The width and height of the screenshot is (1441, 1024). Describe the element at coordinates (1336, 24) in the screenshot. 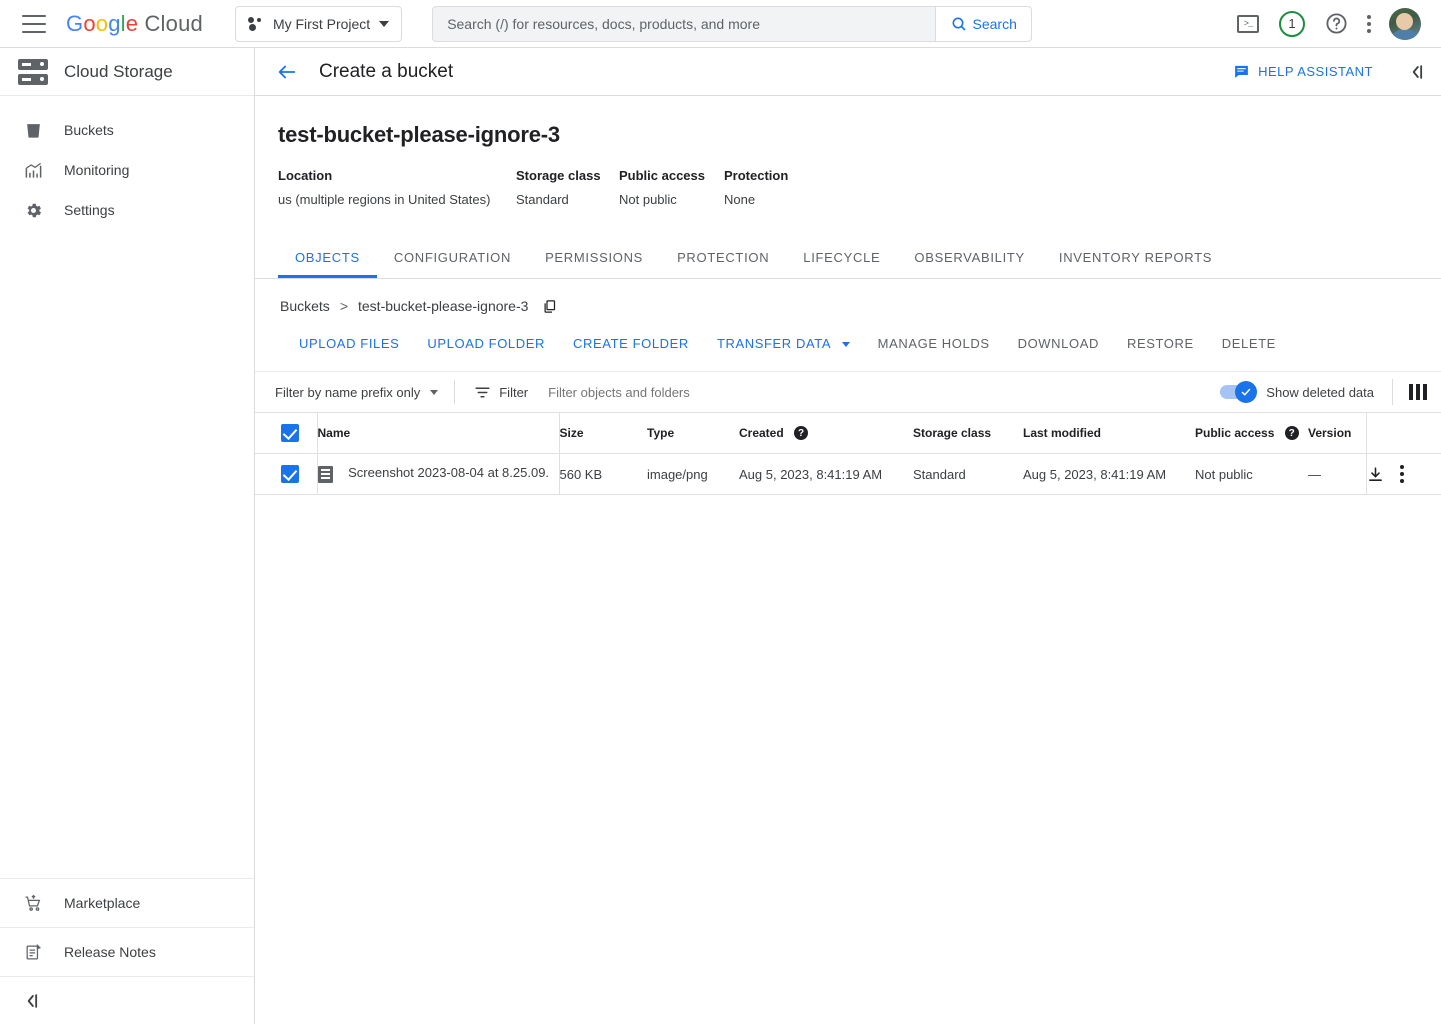

I see `help-button` at that location.